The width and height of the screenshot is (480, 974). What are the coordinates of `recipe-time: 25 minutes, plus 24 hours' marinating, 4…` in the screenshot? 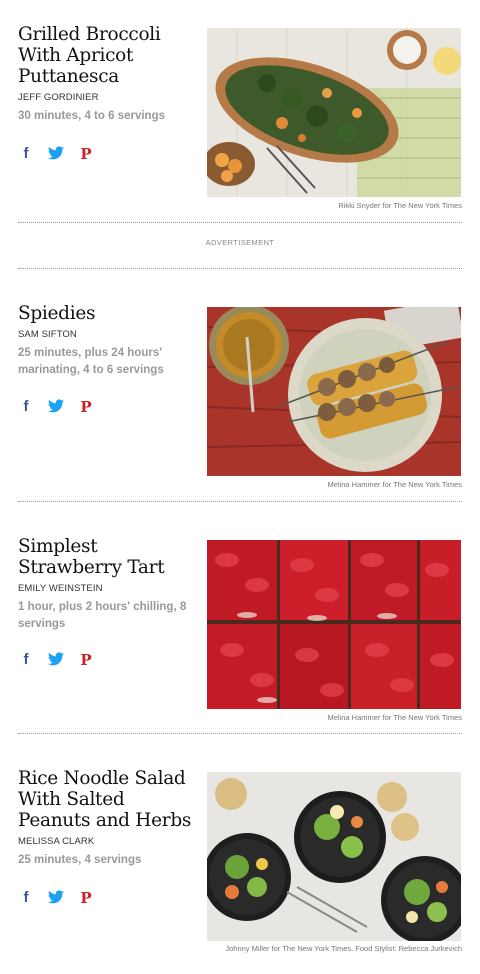 It's located at (91, 361).